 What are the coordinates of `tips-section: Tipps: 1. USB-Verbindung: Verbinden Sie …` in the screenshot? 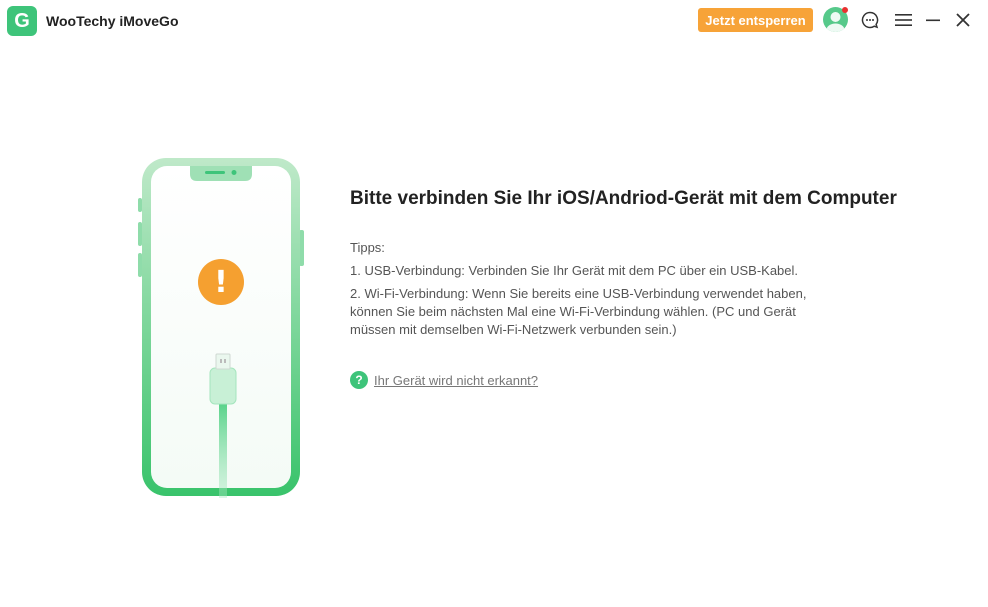 It's located at (630, 289).